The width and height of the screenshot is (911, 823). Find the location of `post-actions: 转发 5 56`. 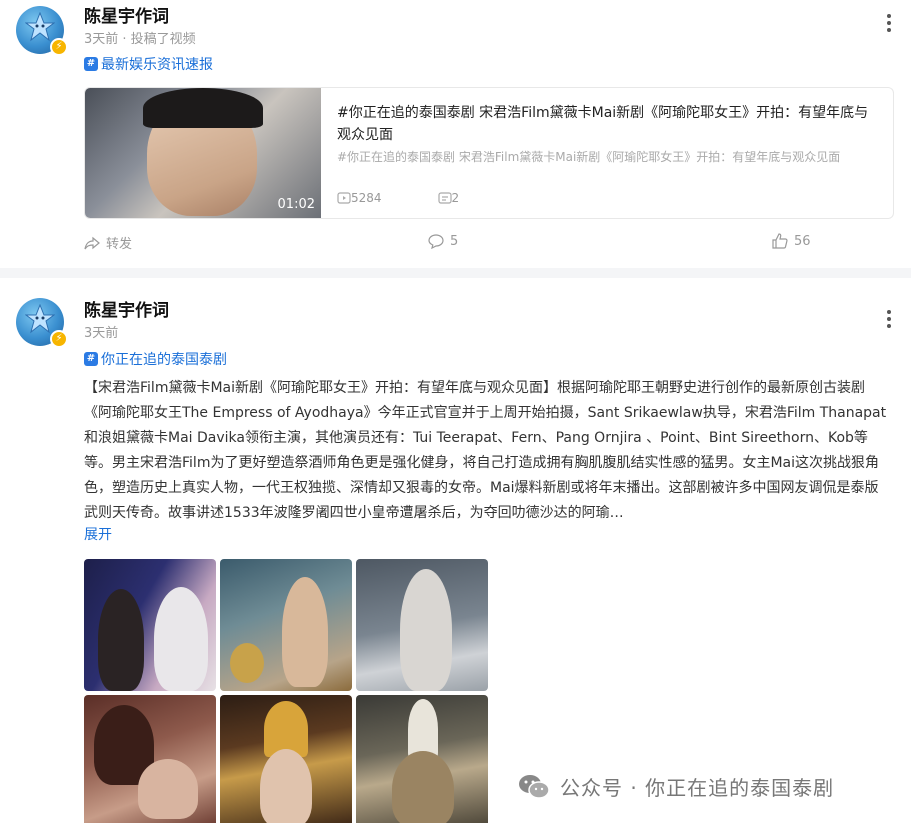

post-actions: 转发 5 56 is located at coordinates (489, 243).